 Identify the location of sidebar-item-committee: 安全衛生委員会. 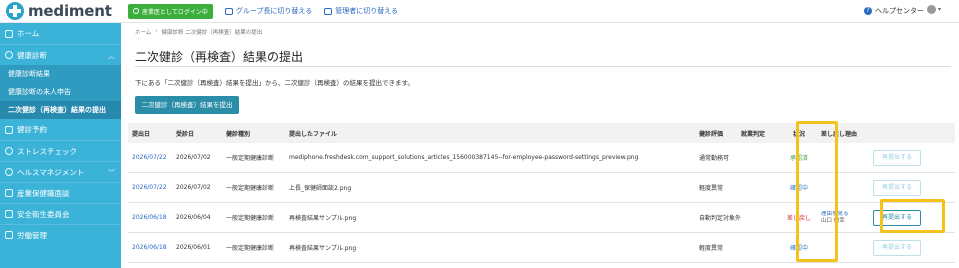
(60, 213).